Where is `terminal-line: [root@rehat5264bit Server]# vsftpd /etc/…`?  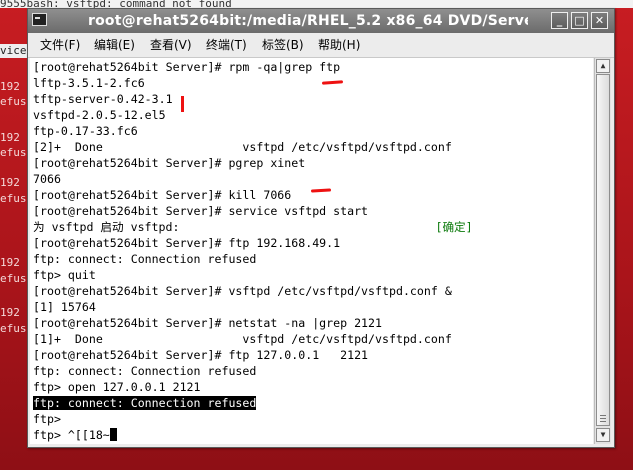 terminal-line: [root@rehat5264bit Server]# vsftpd /etc/… is located at coordinates (242, 291).